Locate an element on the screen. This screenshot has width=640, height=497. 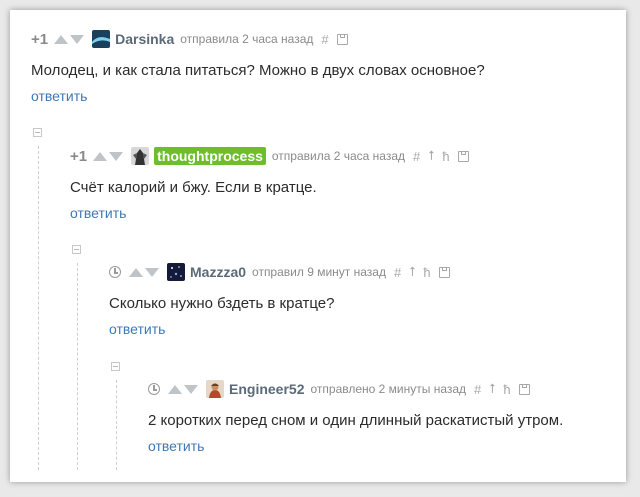
comment-time: отправил 9 минут назад is located at coordinates (319, 272).